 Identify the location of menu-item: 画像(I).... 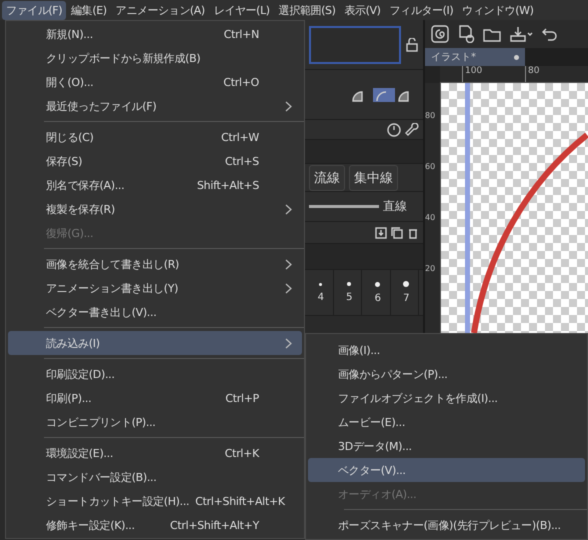
(446, 350).